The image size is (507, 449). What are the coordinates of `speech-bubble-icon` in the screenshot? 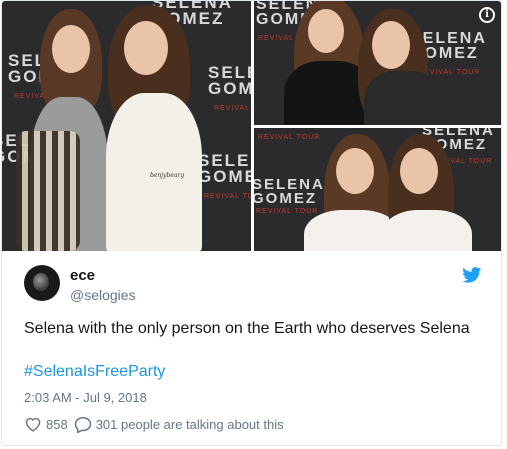 It's located at (82, 424).